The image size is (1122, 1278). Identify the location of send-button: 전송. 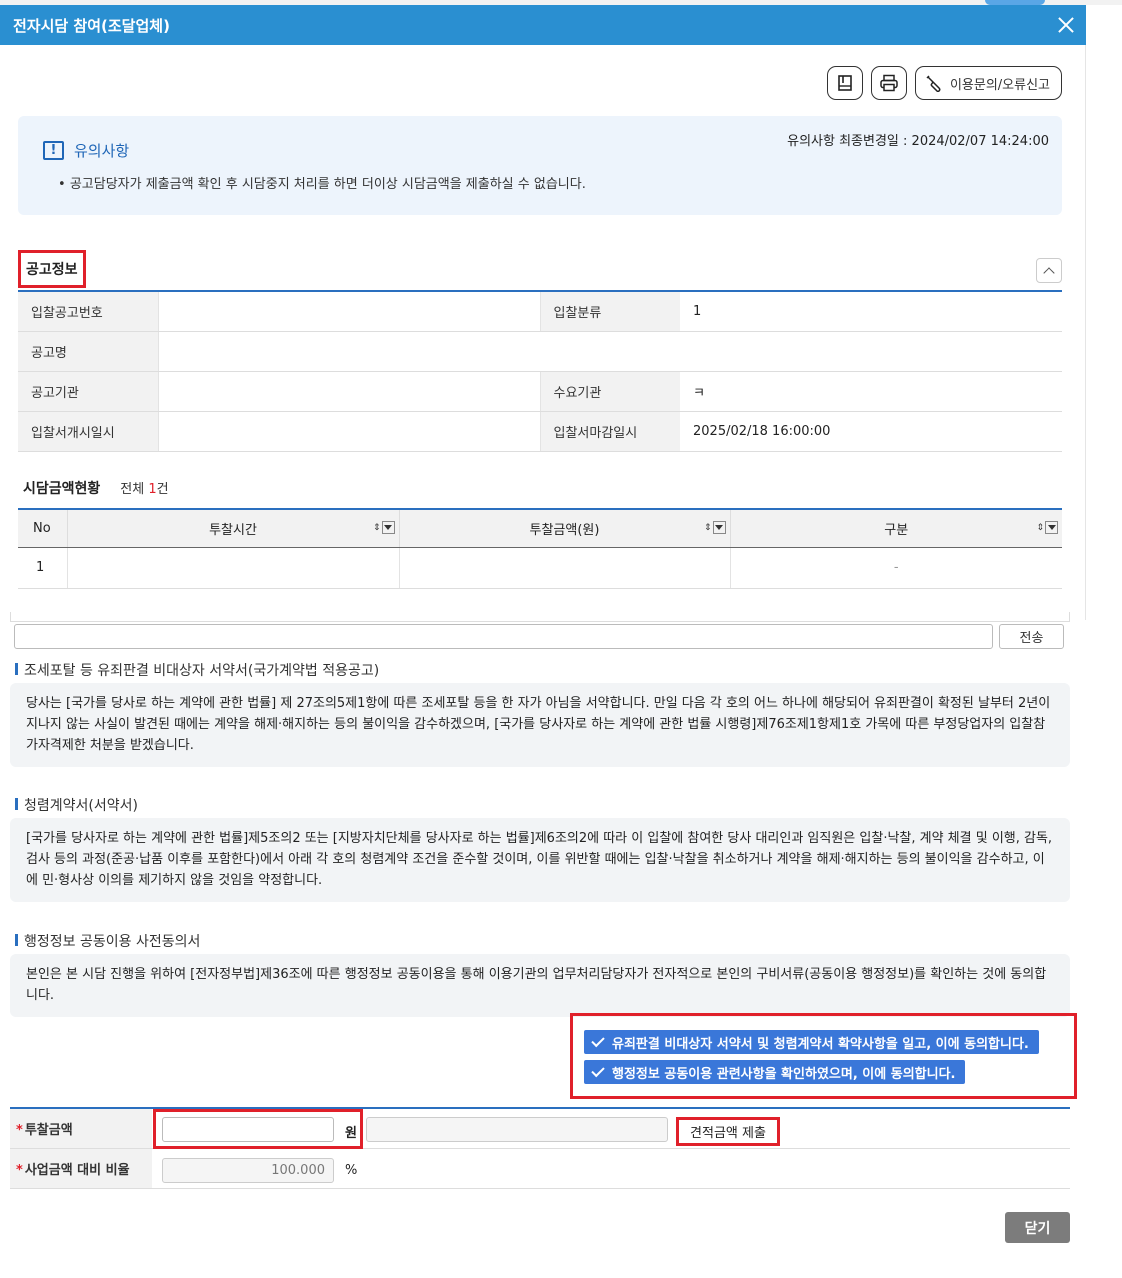
(1031, 636).